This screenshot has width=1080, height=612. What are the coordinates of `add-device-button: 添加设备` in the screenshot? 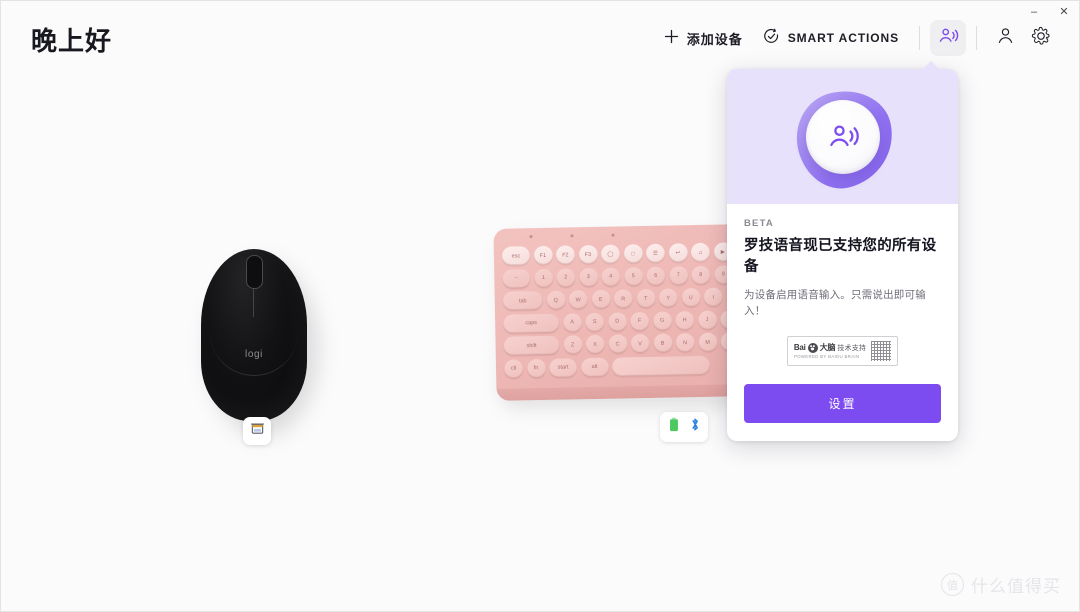 It's located at (703, 38).